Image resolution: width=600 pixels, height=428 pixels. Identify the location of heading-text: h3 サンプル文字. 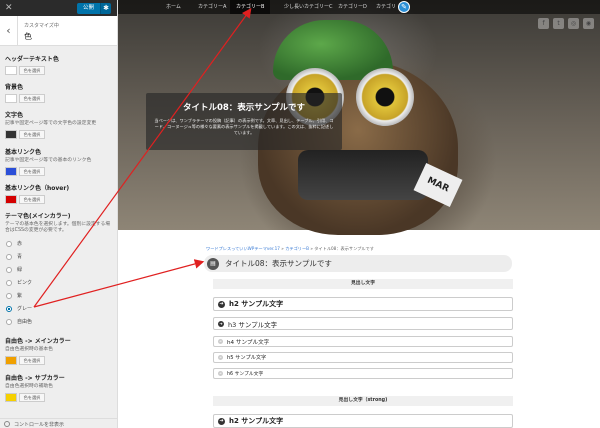
(253, 324).